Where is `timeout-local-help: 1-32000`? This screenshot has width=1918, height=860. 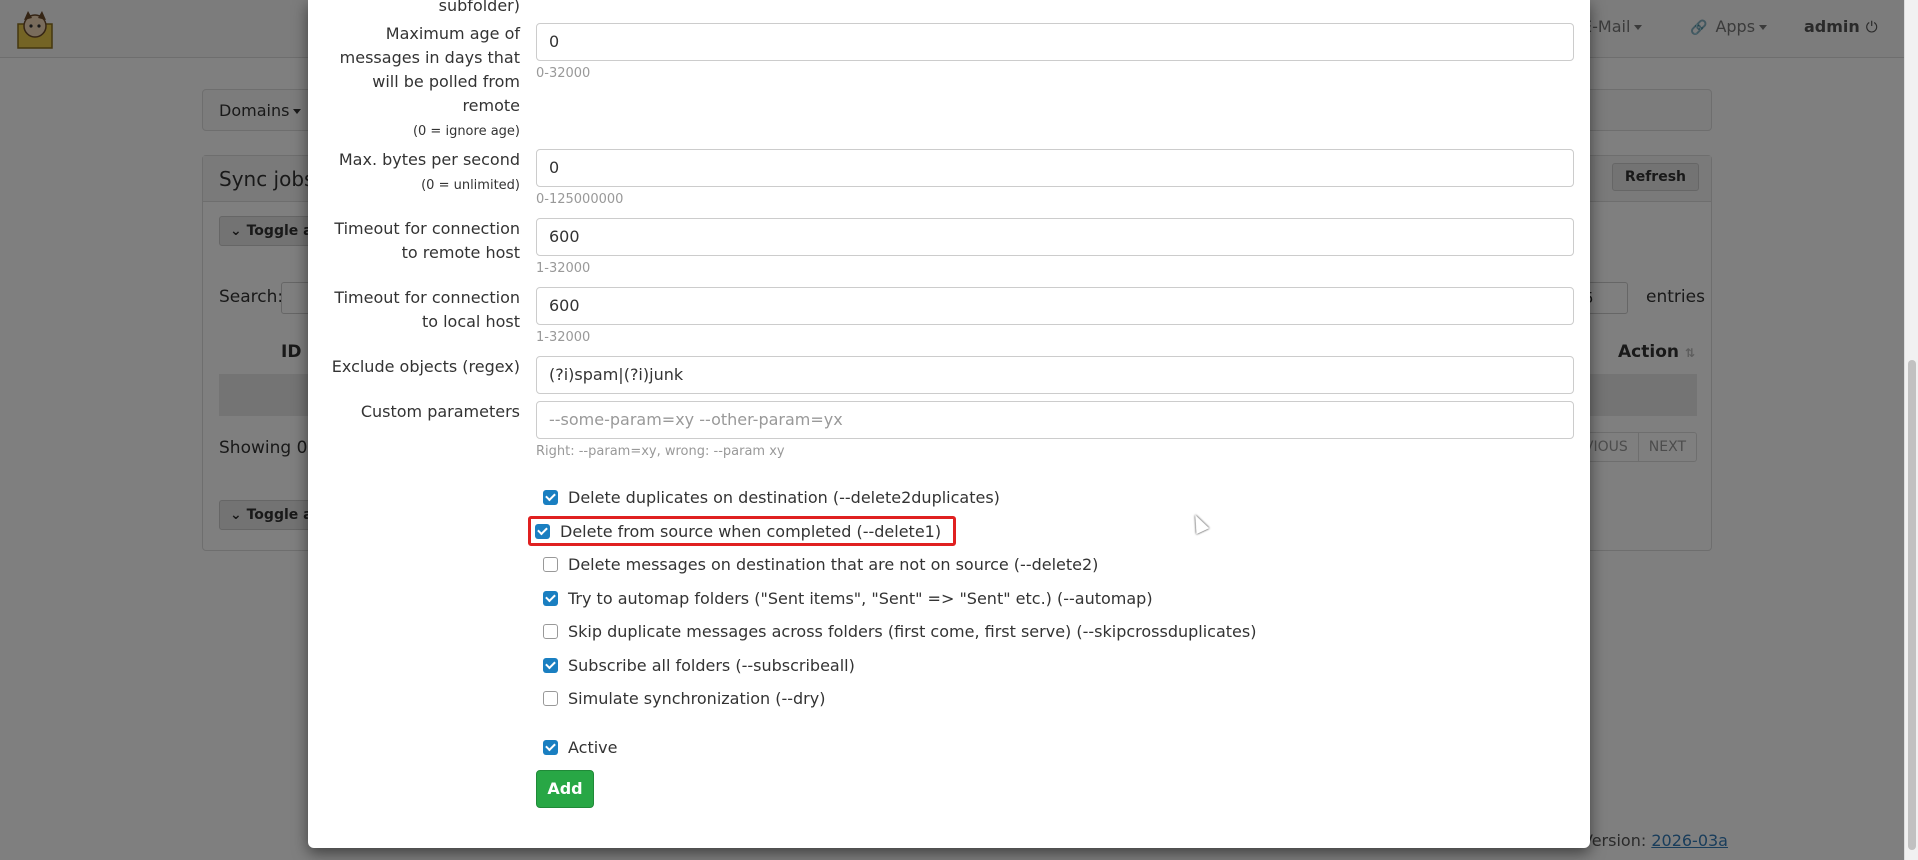 timeout-local-help: 1-32000 is located at coordinates (563, 337).